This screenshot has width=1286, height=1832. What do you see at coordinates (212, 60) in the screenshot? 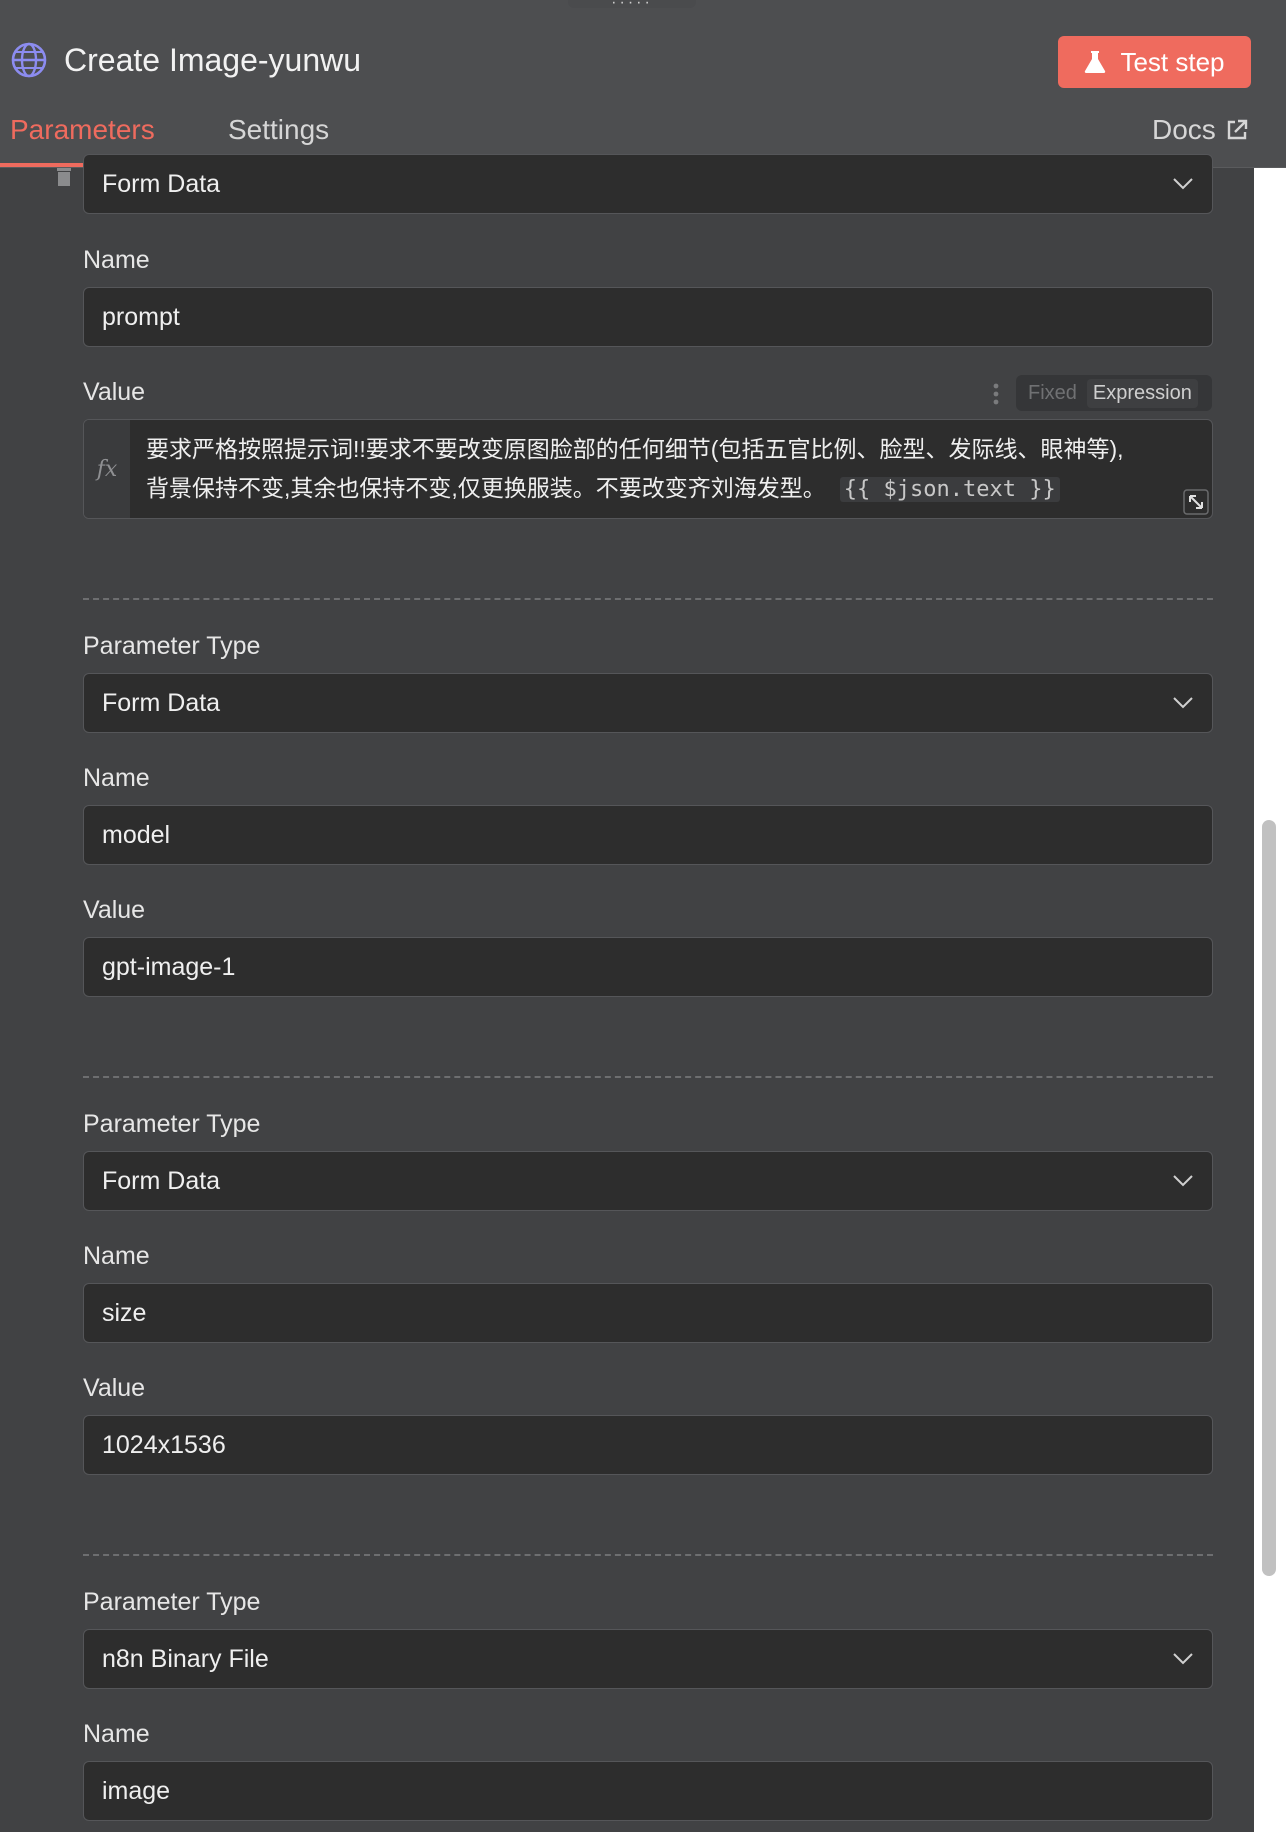
I see `node-title: Create Image-yunwu` at bounding box center [212, 60].